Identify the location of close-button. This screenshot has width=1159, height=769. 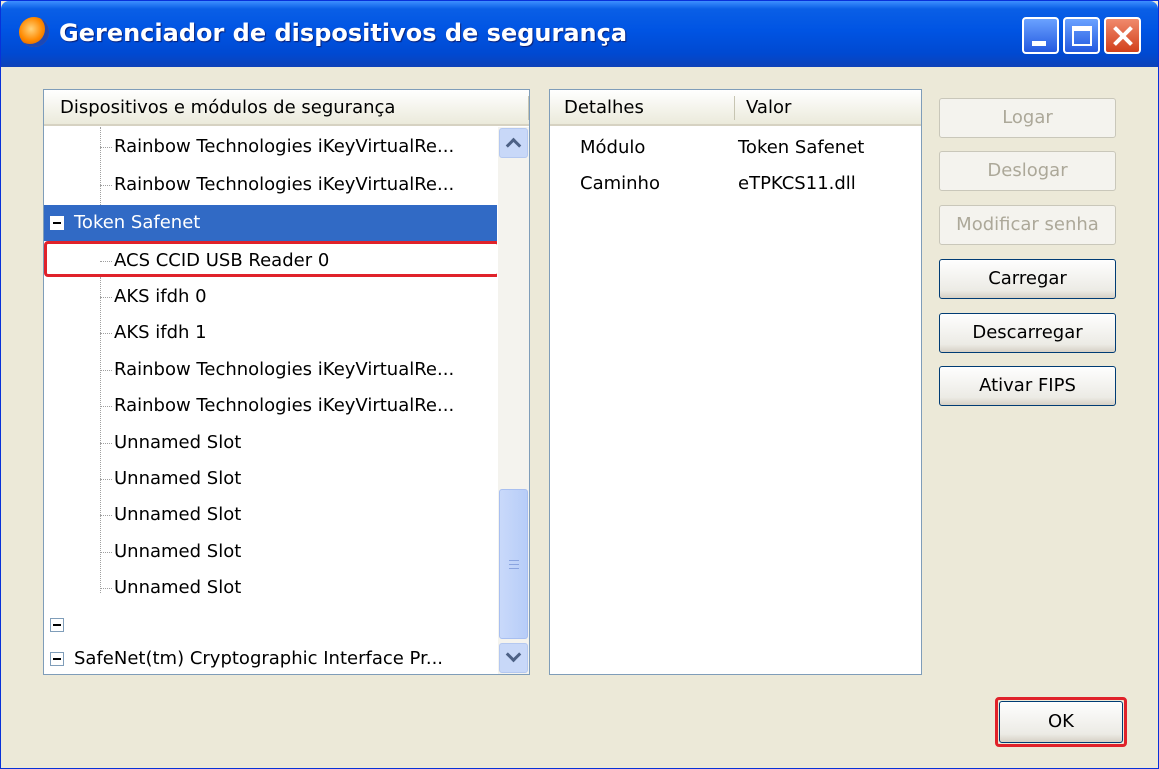
(1122, 35).